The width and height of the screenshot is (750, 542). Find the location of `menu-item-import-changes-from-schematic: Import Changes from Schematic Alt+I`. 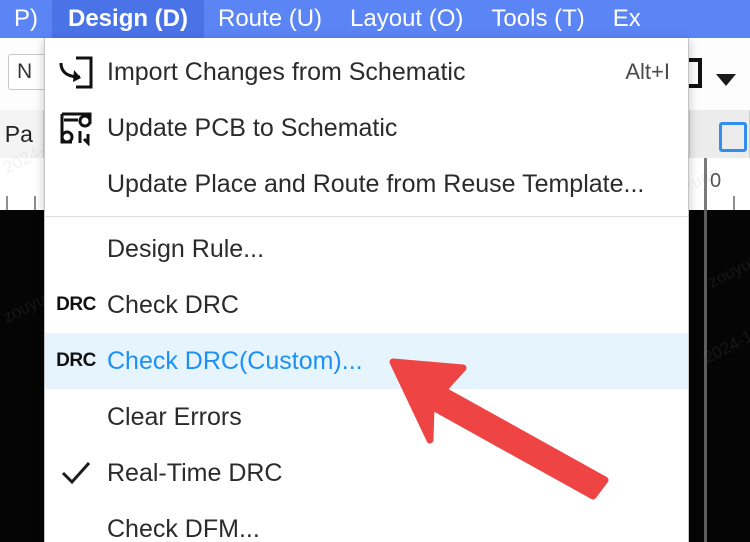

menu-item-import-changes-from-schematic: Import Changes from Schematic Alt+I is located at coordinates (366, 72).